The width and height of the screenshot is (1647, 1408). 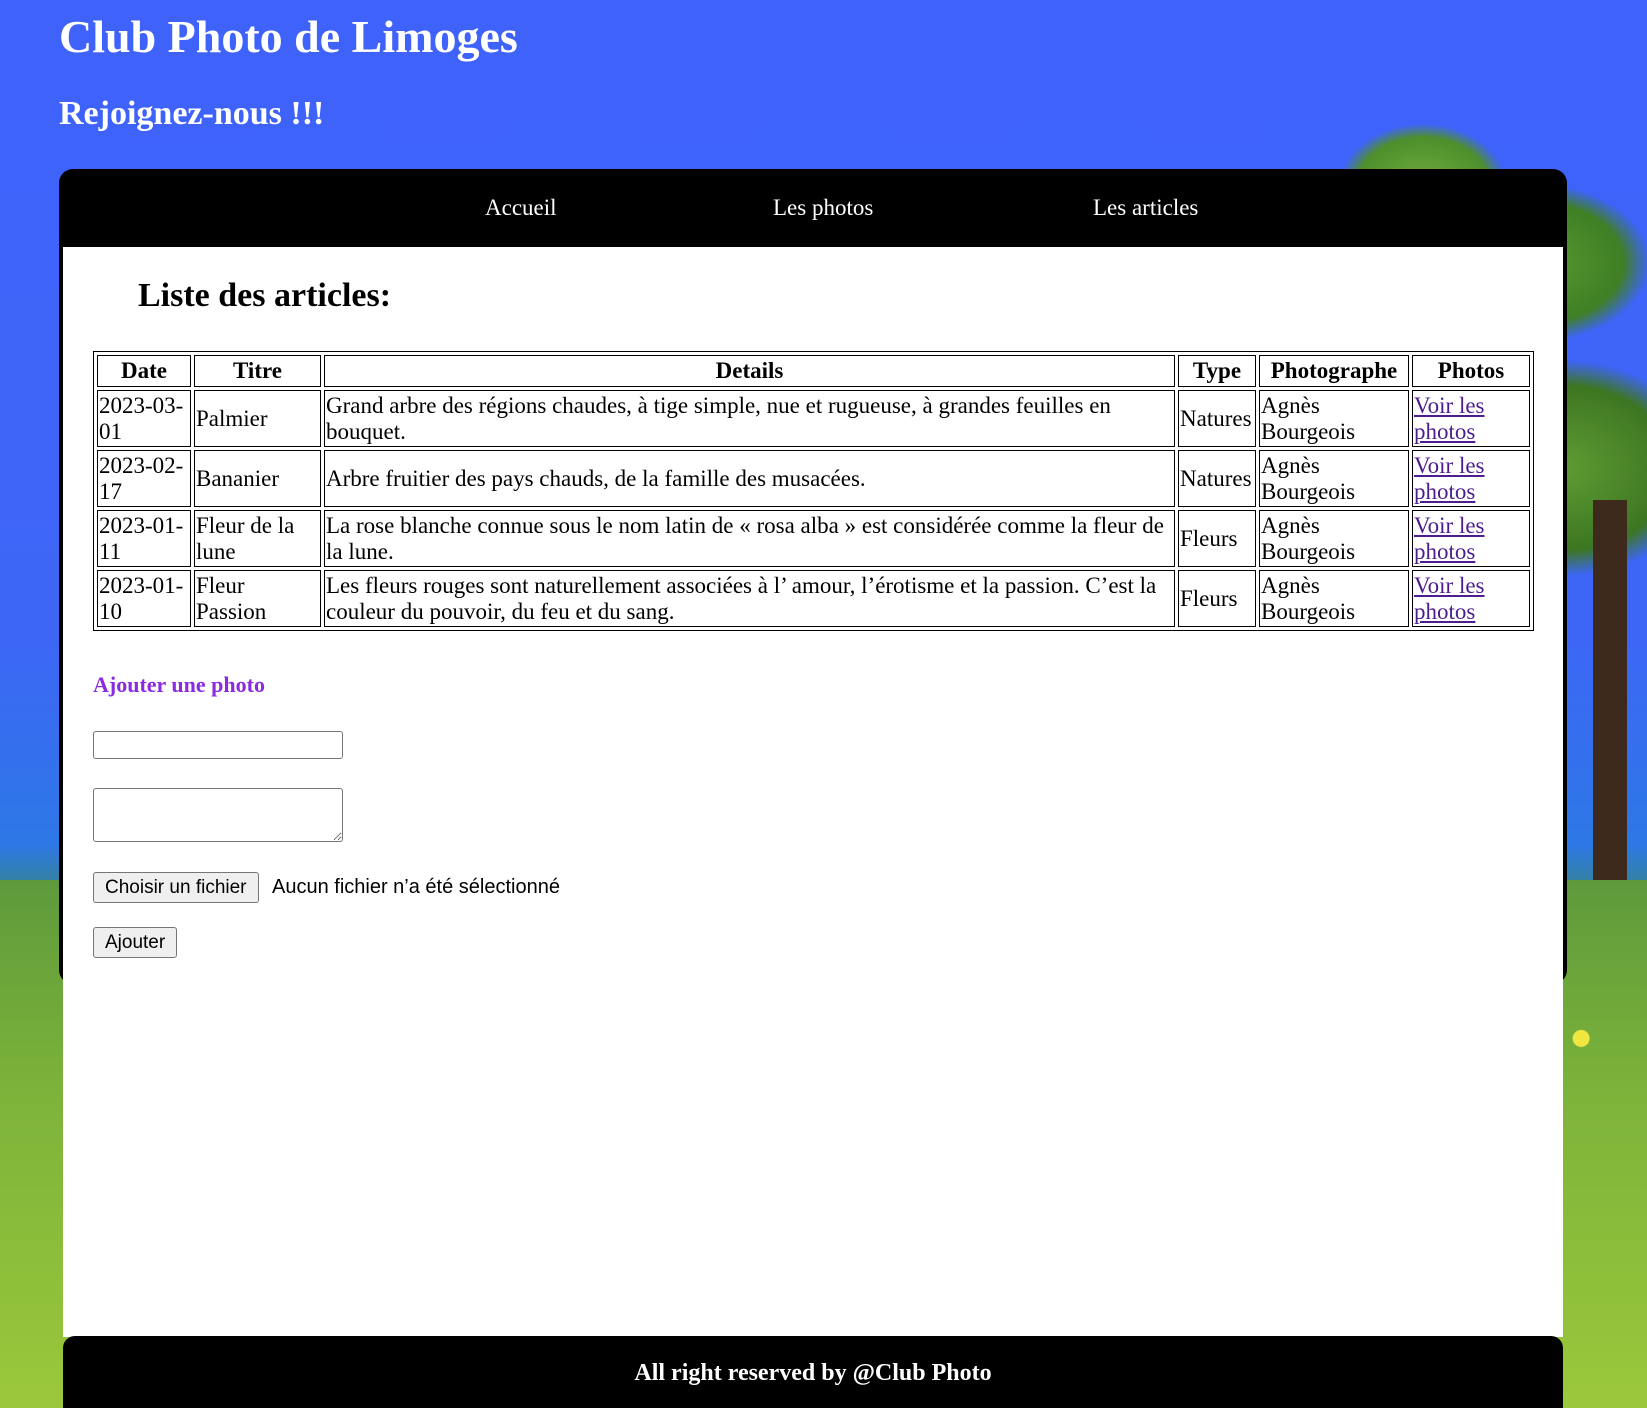 What do you see at coordinates (257, 371) in the screenshot?
I see `column-header-titre: Titre` at bounding box center [257, 371].